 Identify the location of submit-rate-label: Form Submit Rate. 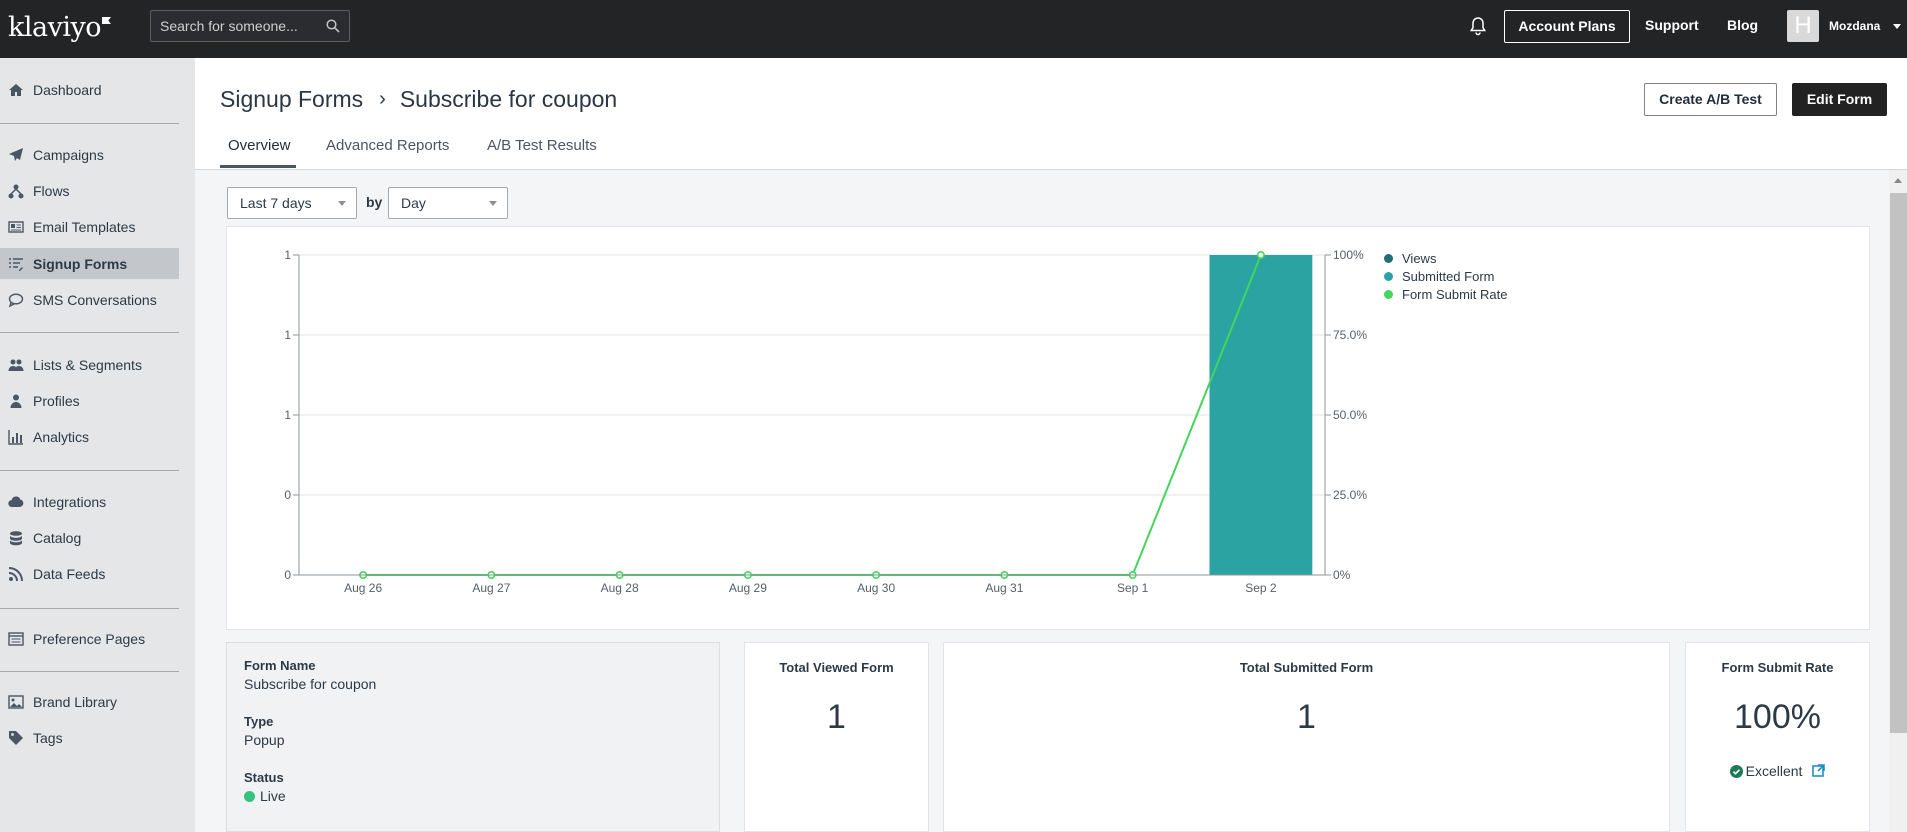
(1777, 667).